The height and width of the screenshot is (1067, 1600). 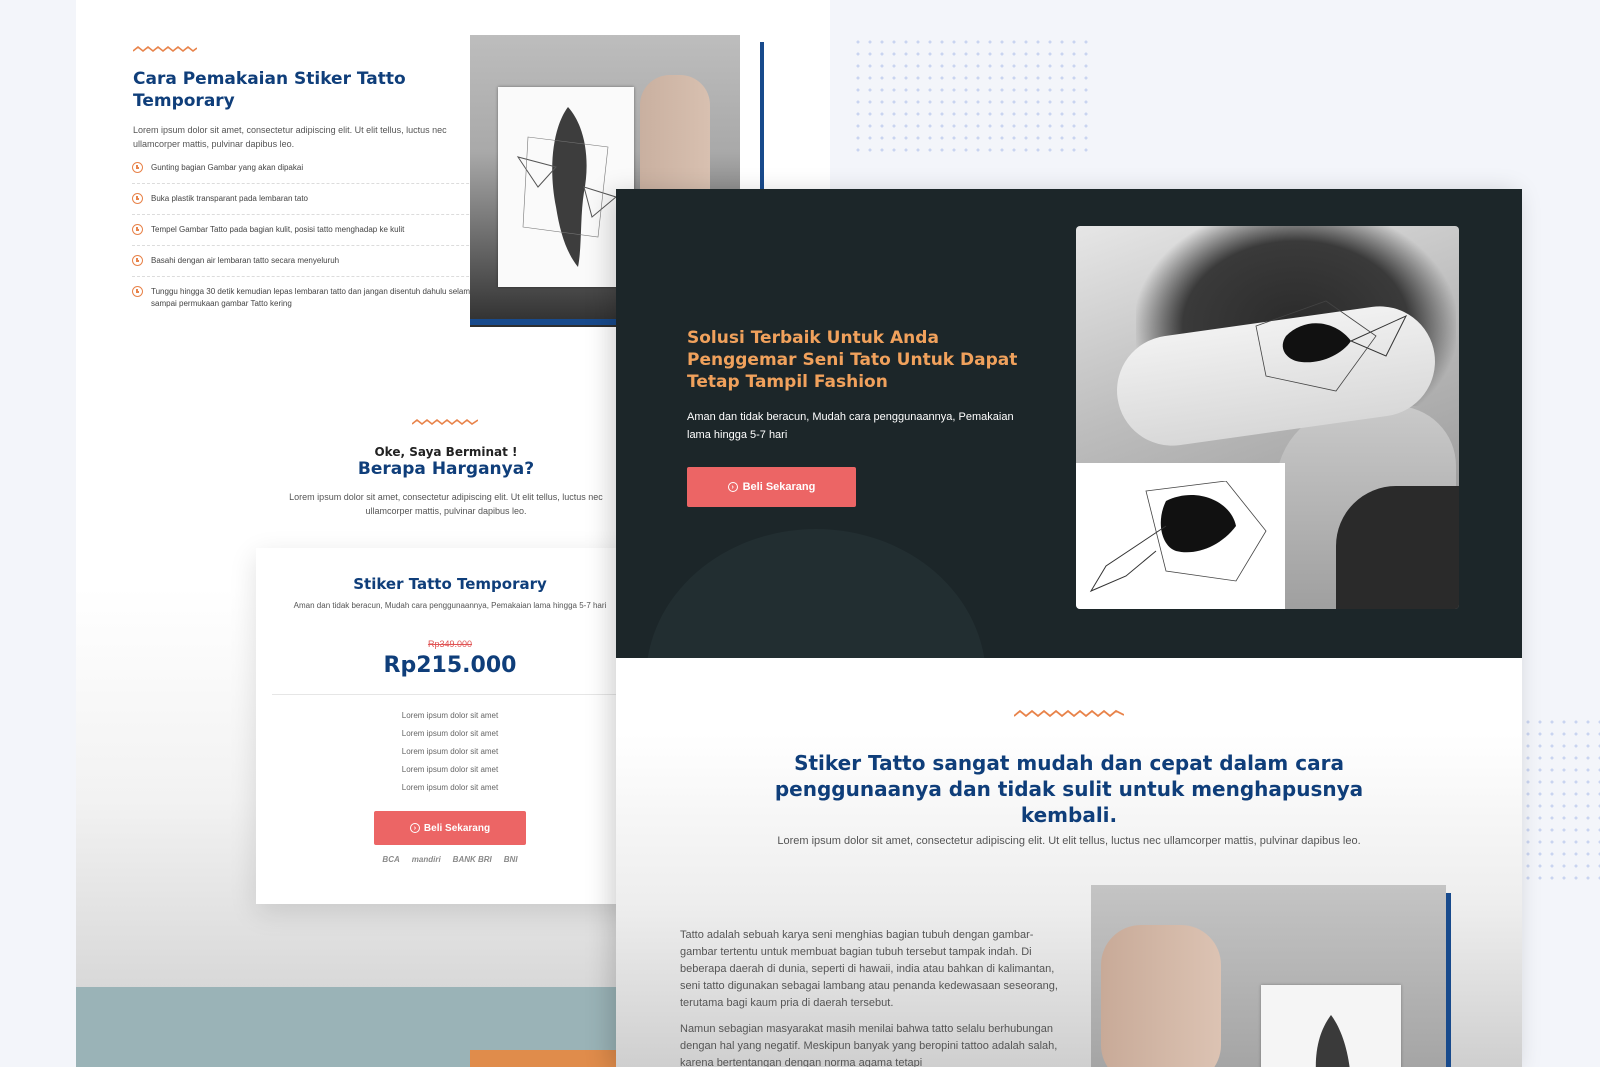 What do you see at coordinates (779, 487) in the screenshot?
I see `hero-buy-now-label: Beli Sekarang` at bounding box center [779, 487].